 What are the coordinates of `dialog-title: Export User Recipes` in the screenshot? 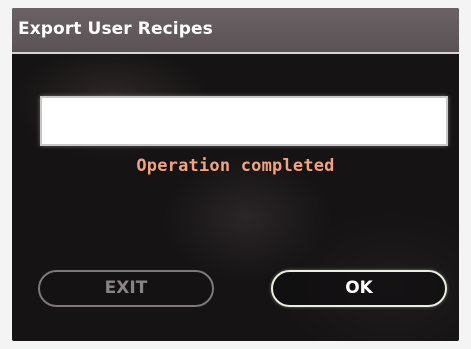 It's located at (115, 29).